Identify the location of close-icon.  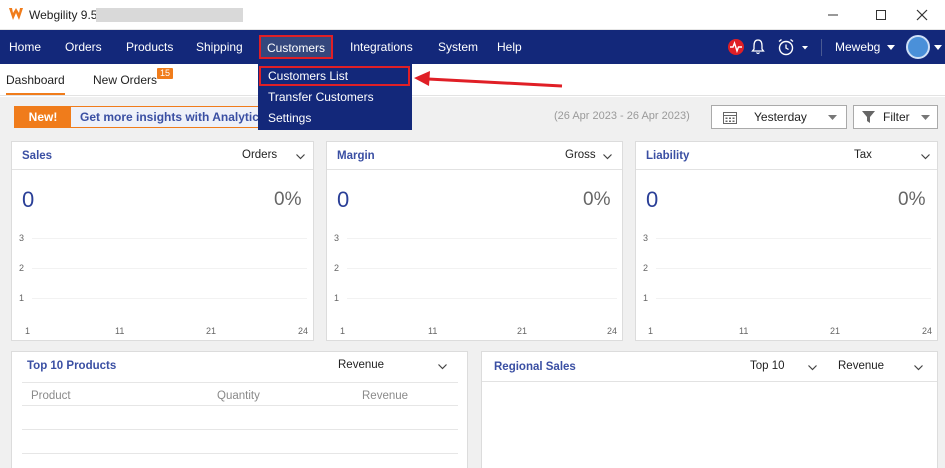
(922, 15).